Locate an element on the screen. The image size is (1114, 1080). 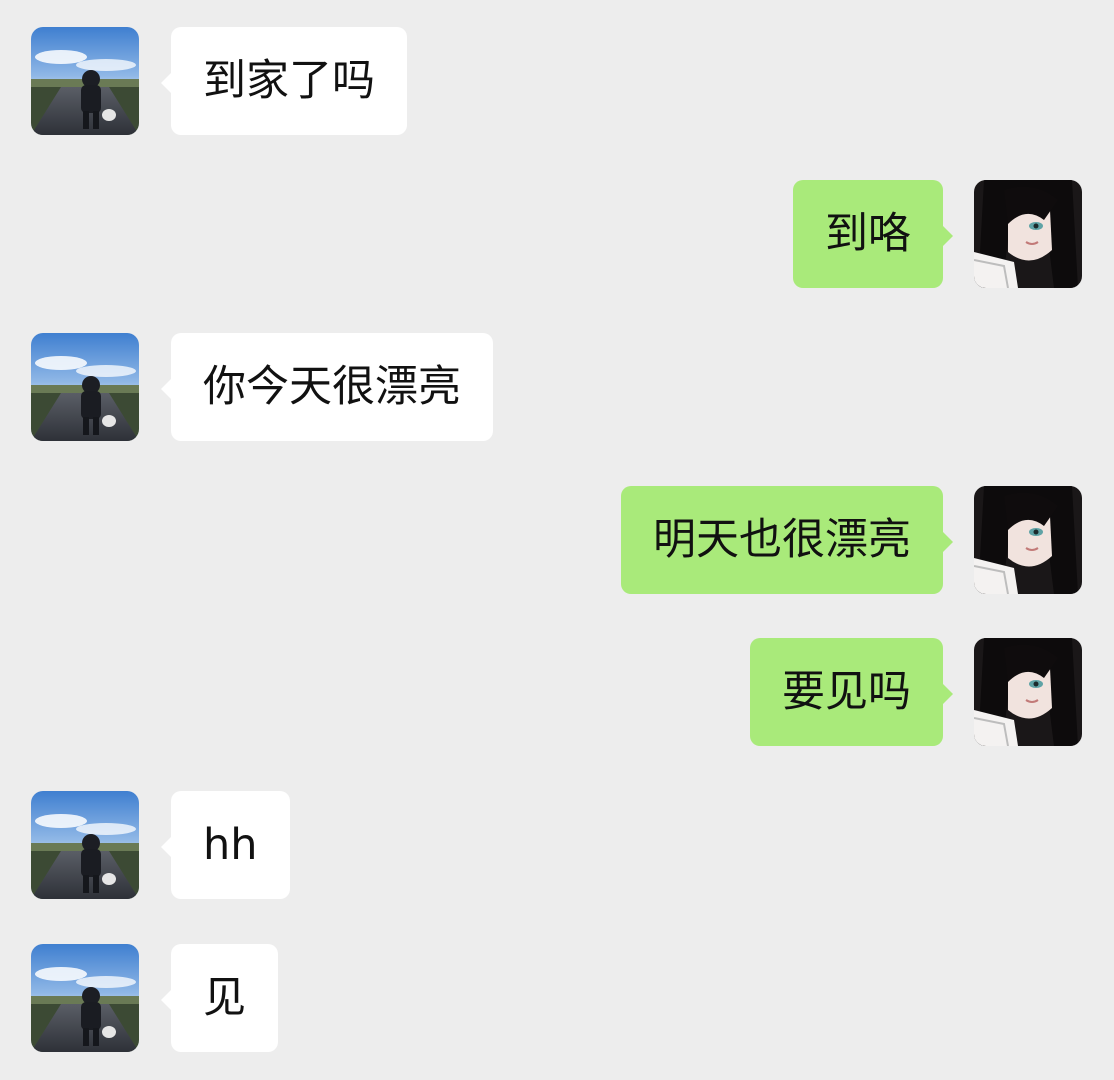
message-text: 明天也很漂亮 is located at coordinates (782, 540).